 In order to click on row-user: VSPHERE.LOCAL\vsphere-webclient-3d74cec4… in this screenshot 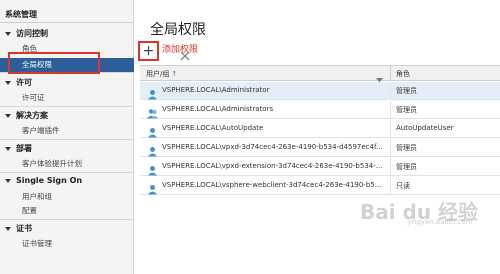, I will do `click(272, 185)`.